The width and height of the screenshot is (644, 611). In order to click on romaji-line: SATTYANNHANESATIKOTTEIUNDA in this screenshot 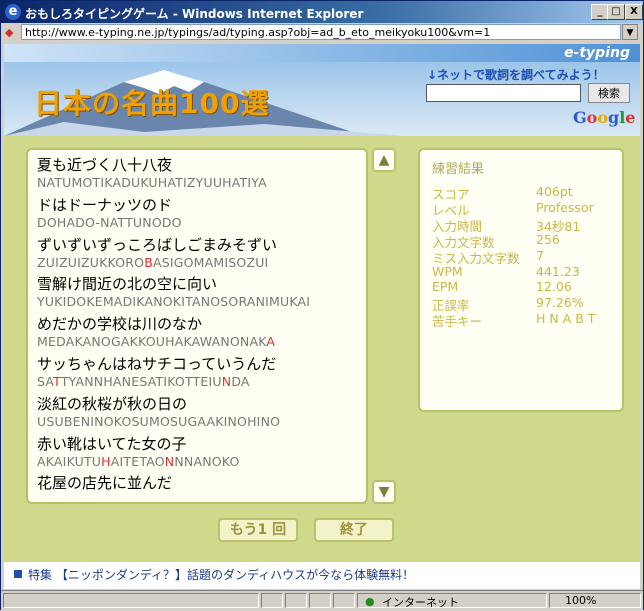, I will do `click(143, 381)`.